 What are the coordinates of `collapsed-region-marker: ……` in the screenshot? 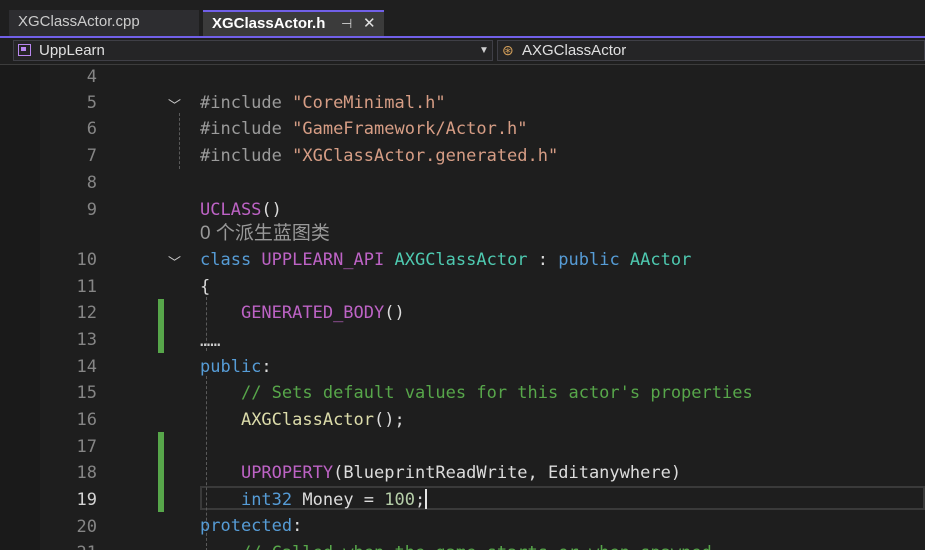 It's located at (210, 341).